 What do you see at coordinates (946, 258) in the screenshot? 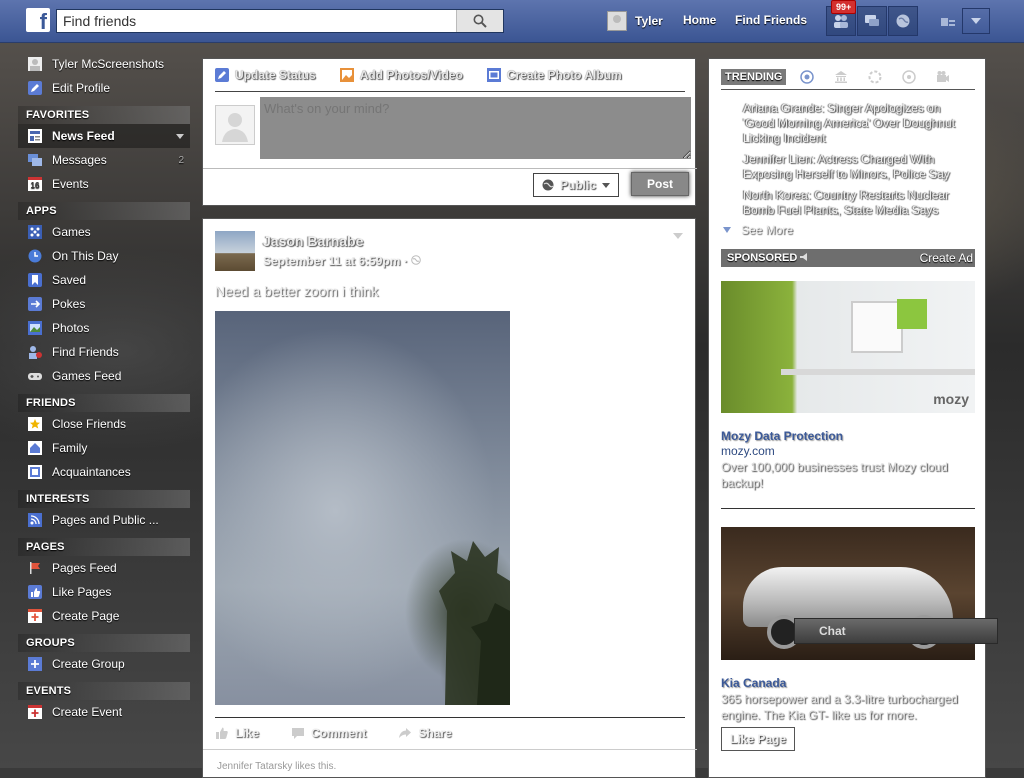
I see `create-ad-link: Create Ad` at bounding box center [946, 258].